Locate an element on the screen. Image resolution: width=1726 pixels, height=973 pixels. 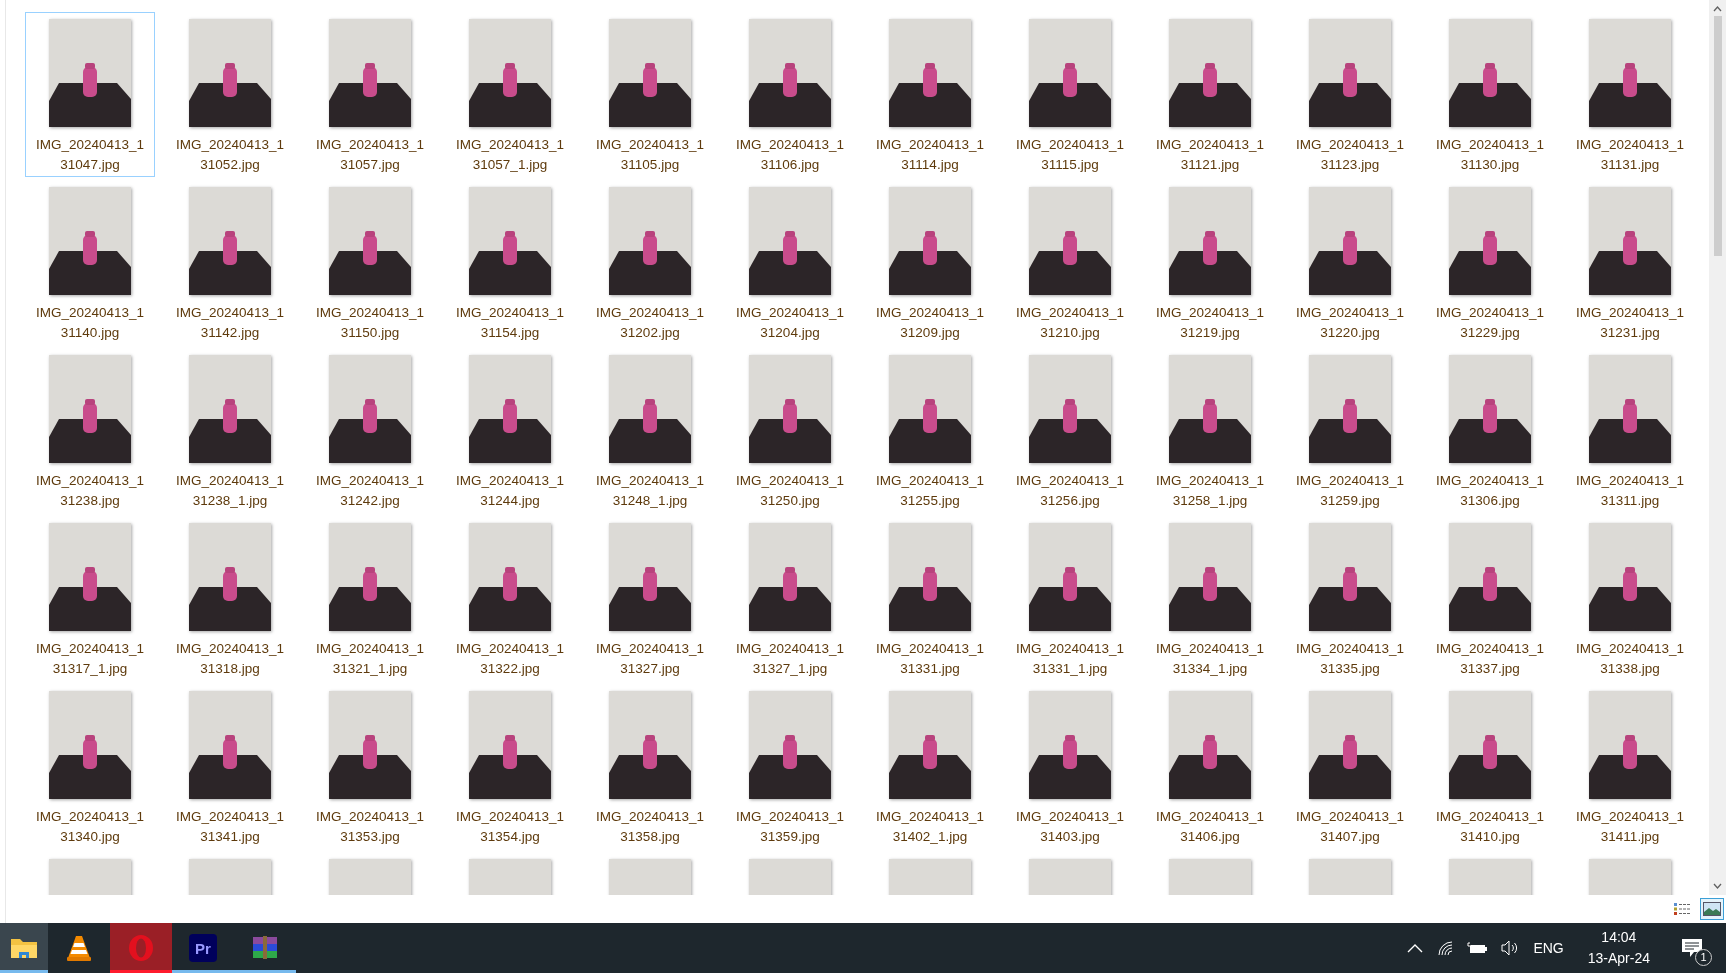
file-name: IMG_20240413_131403.jpg is located at coordinates (1070, 827).